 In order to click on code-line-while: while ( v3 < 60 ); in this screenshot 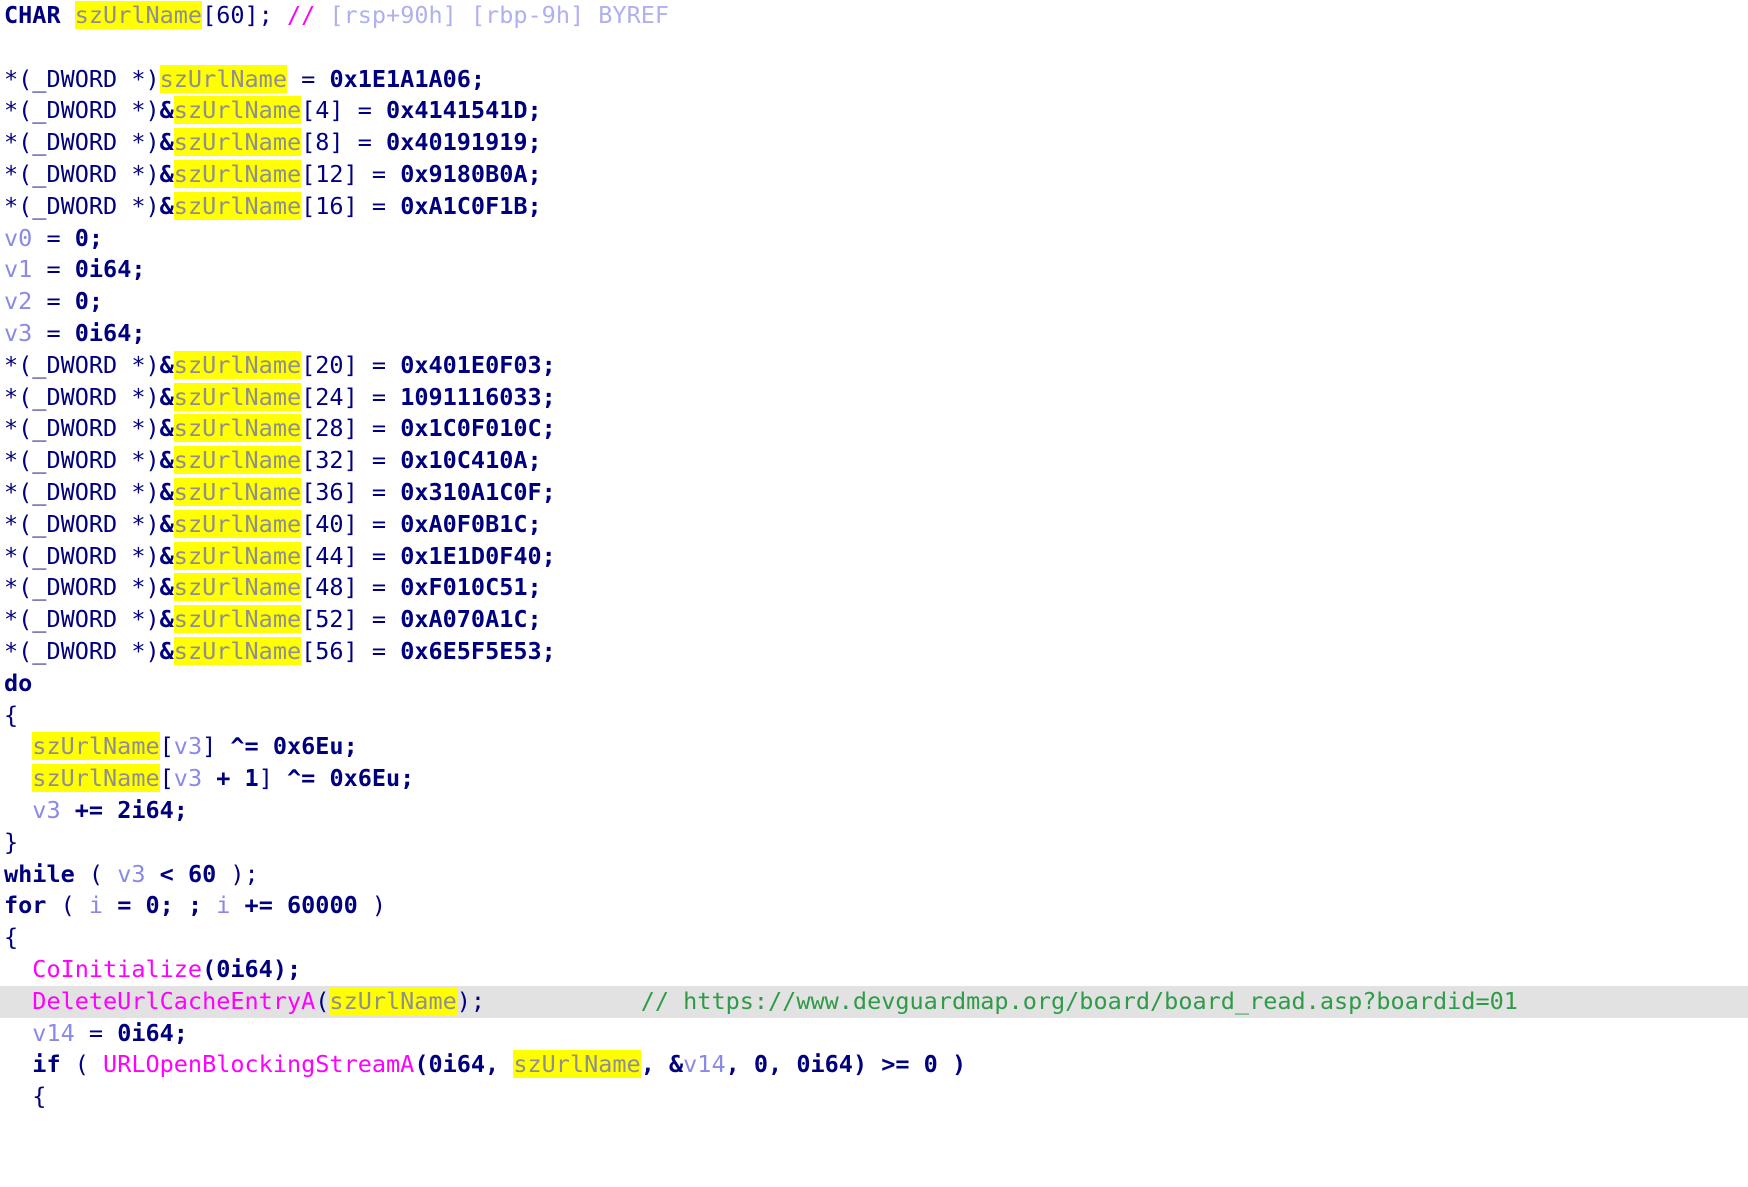, I will do `click(874, 875)`.